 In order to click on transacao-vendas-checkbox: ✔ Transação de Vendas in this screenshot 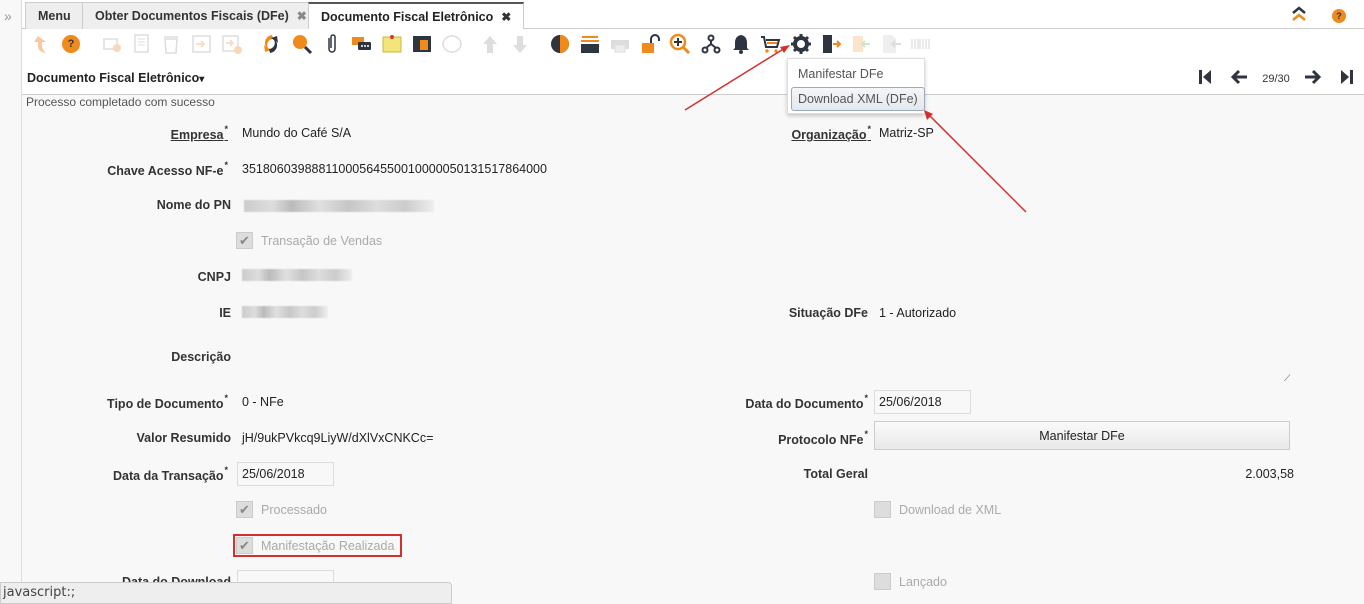, I will do `click(309, 240)`.